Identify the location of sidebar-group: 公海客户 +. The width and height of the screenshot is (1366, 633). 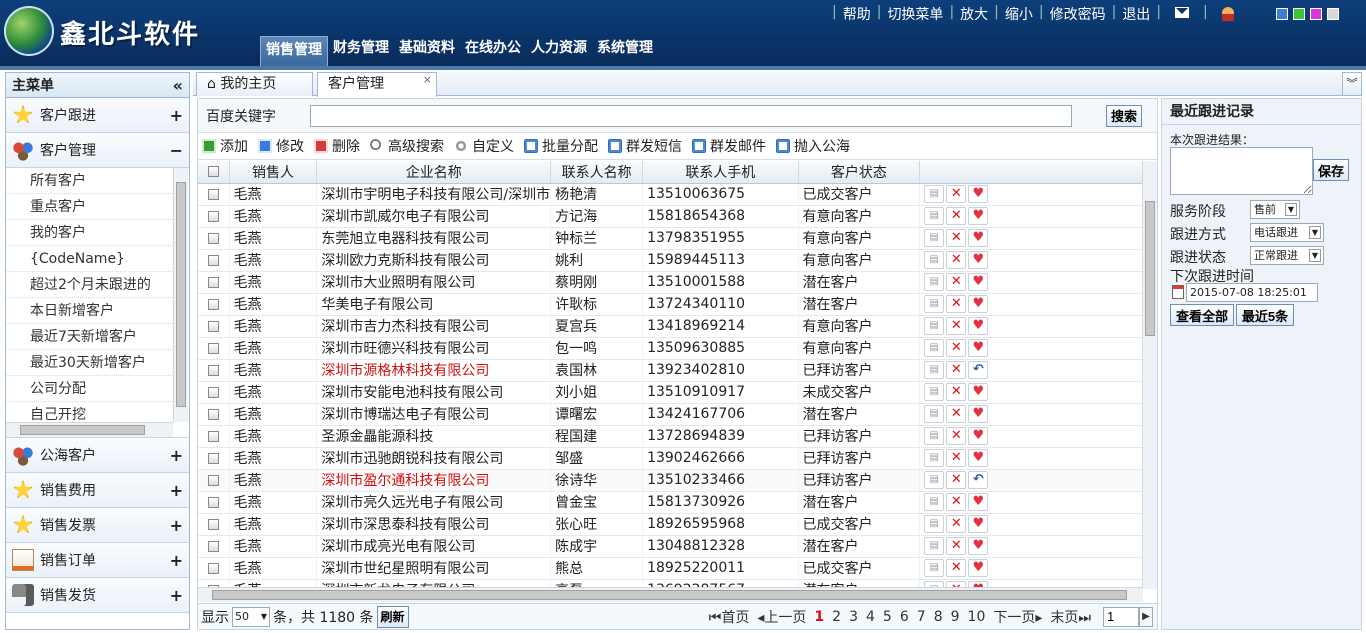
(97, 455).